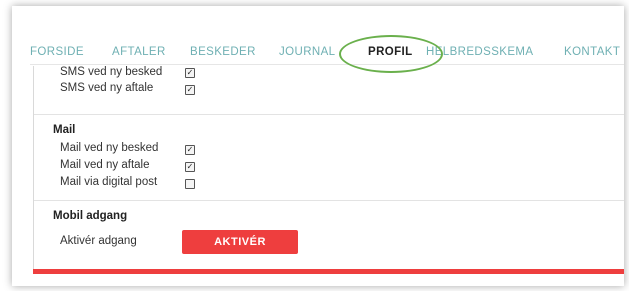 The height and width of the screenshot is (291, 629). Describe the element at coordinates (57, 52) in the screenshot. I see `tab-forside: FORSIDE` at that location.